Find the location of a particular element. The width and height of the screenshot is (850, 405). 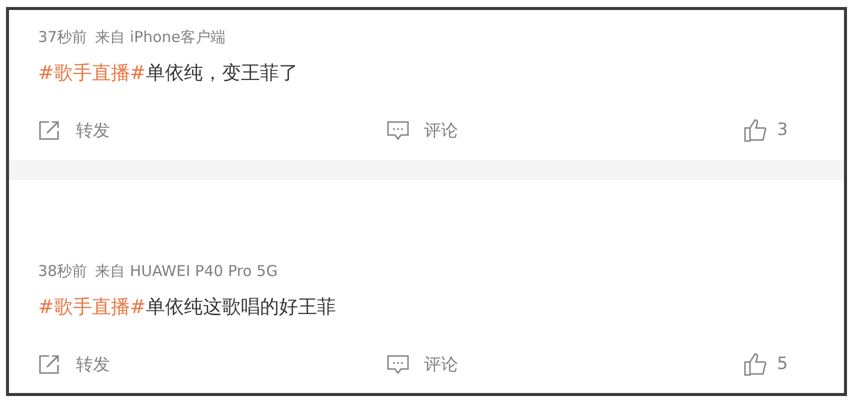

post-text: 单依纯这歌唱的好王菲 is located at coordinates (241, 307).